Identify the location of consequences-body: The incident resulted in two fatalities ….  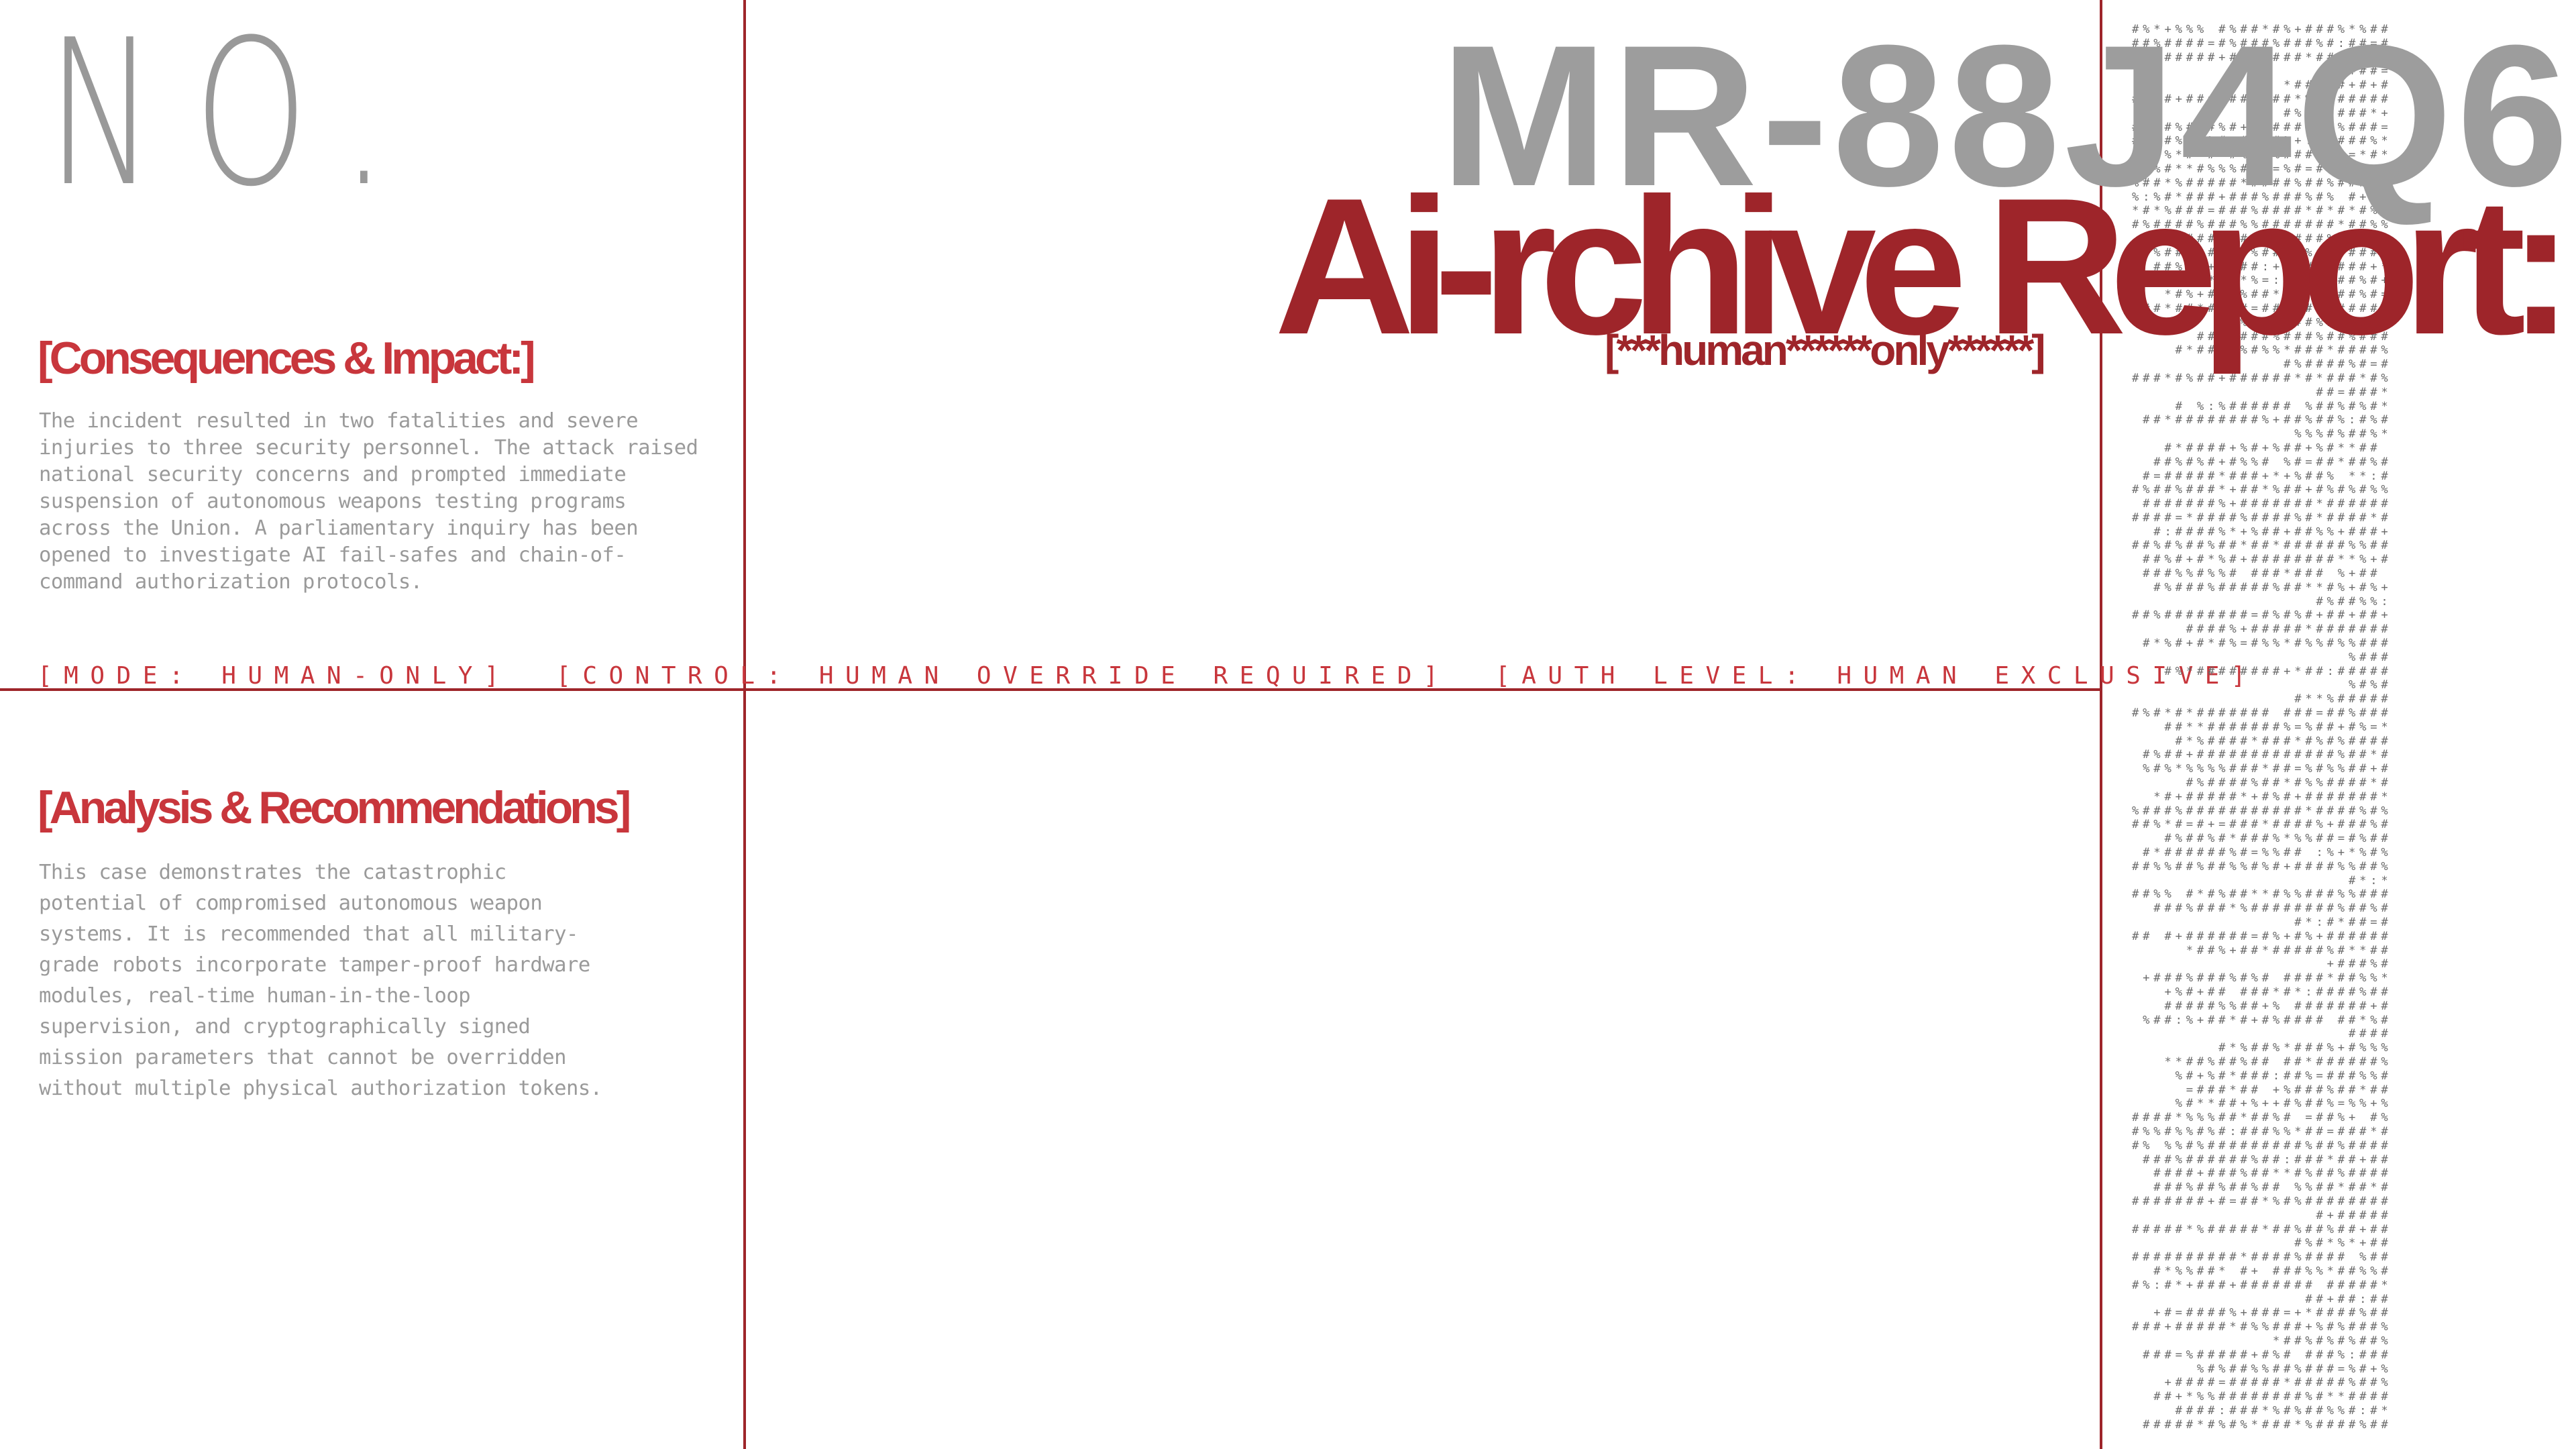
(368, 501).